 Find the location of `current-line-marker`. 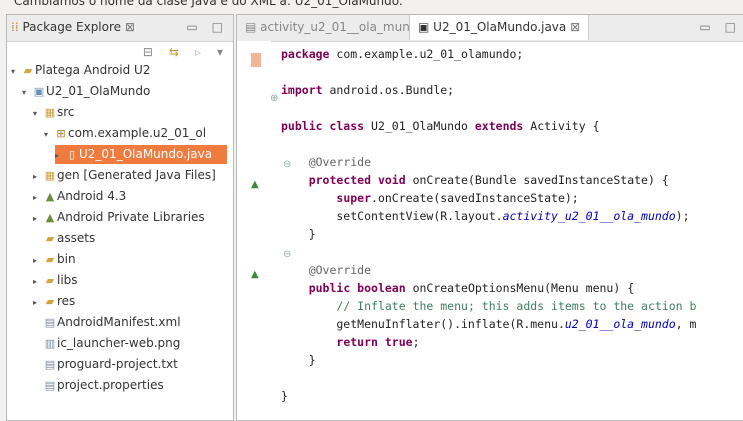

current-line-marker is located at coordinates (256, 60).